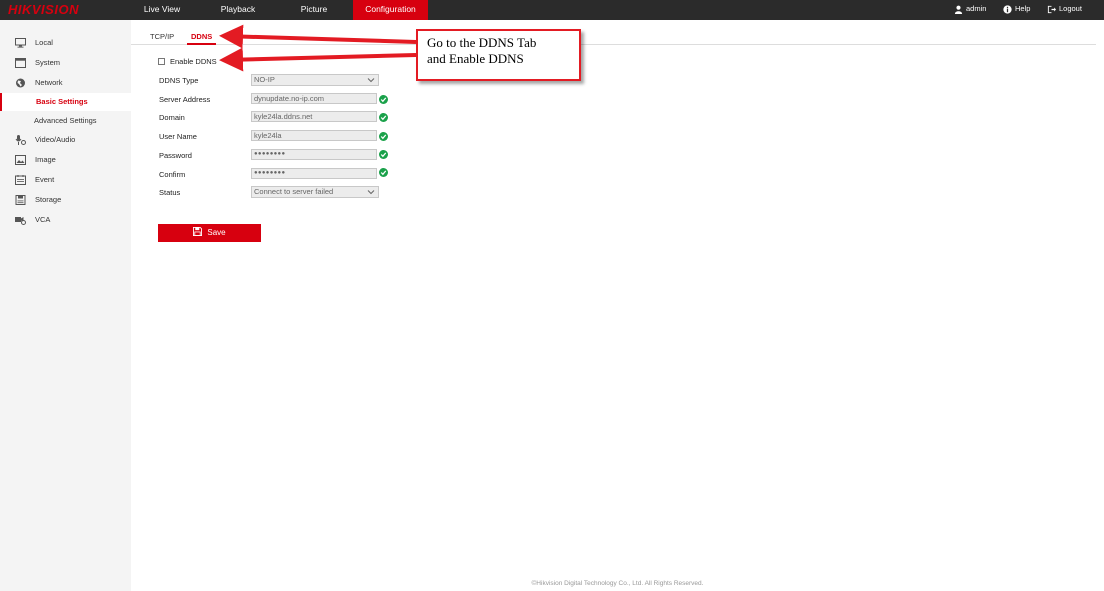 This screenshot has width=1104, height=591. What do you see at coordinates (45, 179) in the screenshot?
I see `sidebar-item-label: Event` at bounding box center [45, 179].